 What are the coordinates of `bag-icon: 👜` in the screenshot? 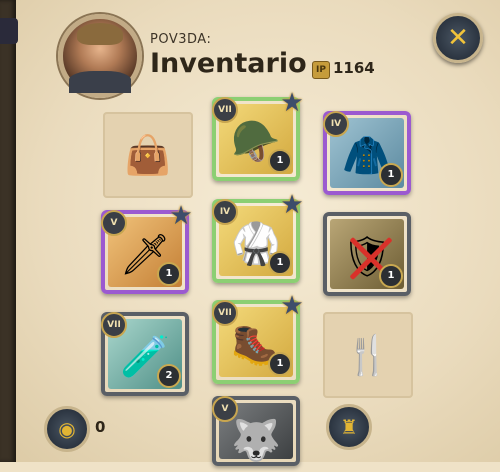 It's located at (148, 155).